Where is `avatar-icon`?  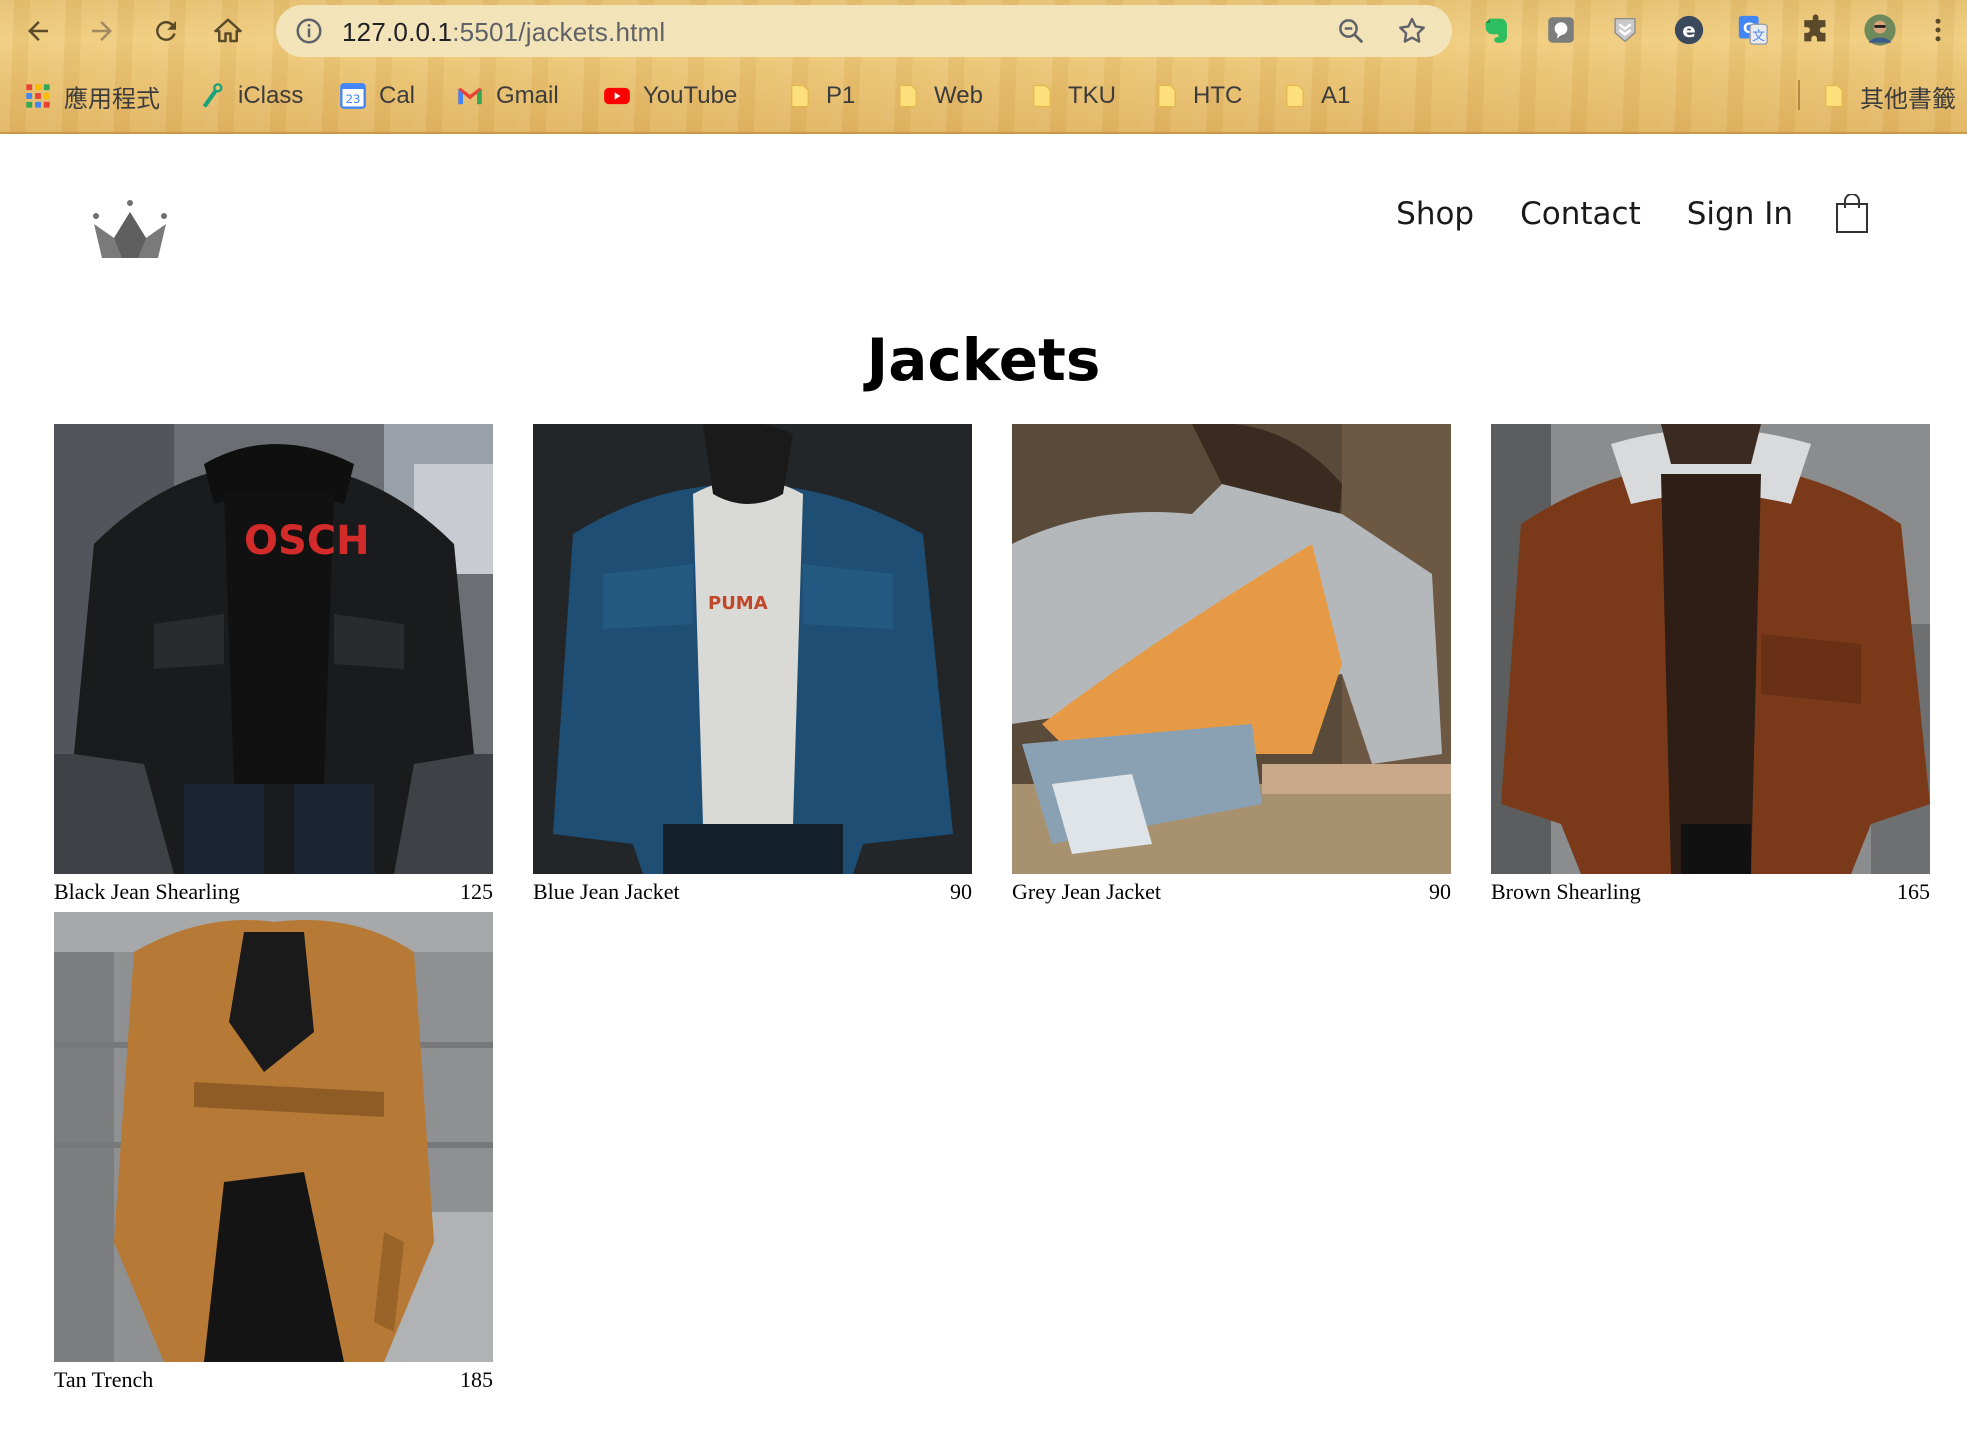
avatar-icon is located at coordinates (1880, 30).